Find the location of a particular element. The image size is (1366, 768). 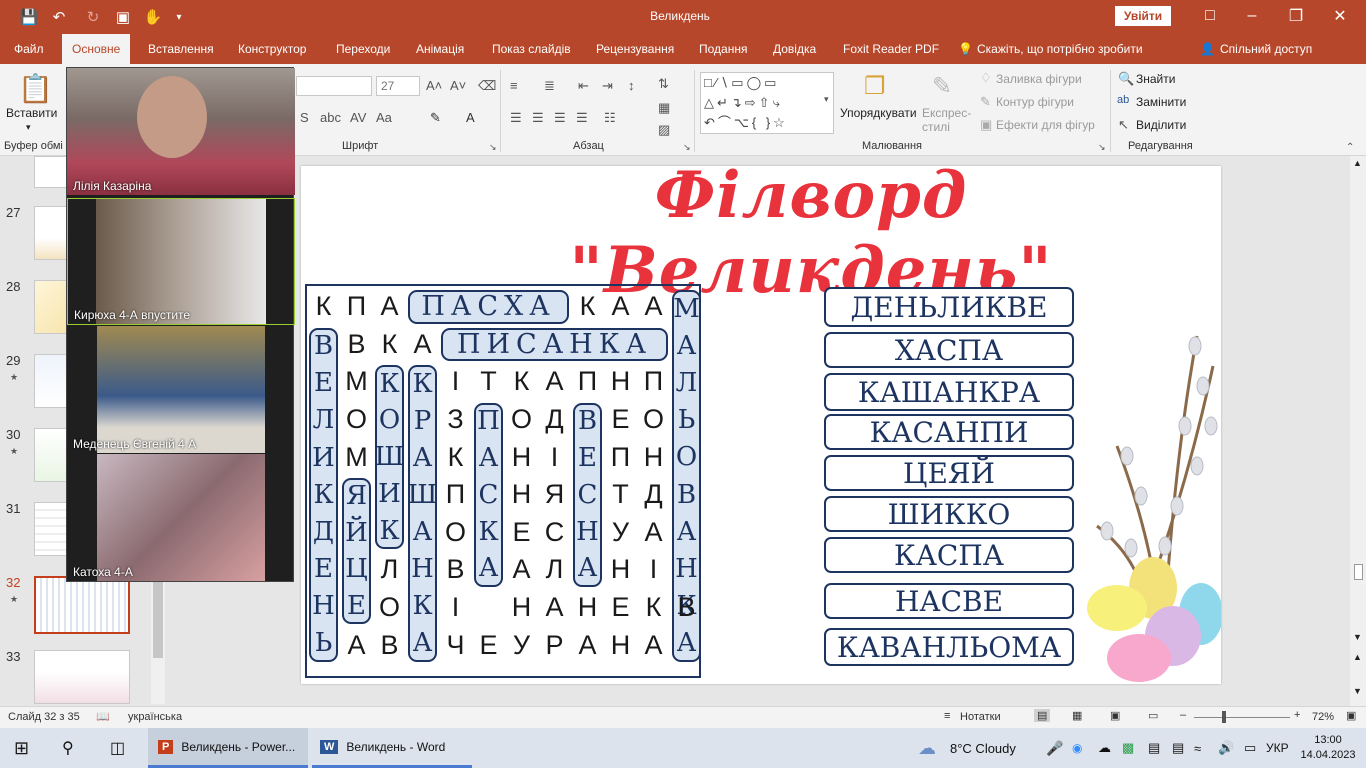

tab-transitions: Переходи is located at coordinates (363, 49).